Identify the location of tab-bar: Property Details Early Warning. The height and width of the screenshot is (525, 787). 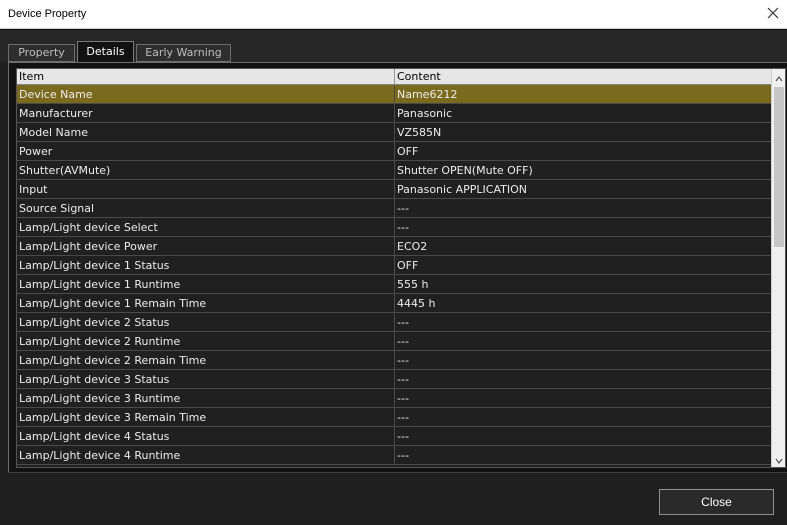
(393, 46).